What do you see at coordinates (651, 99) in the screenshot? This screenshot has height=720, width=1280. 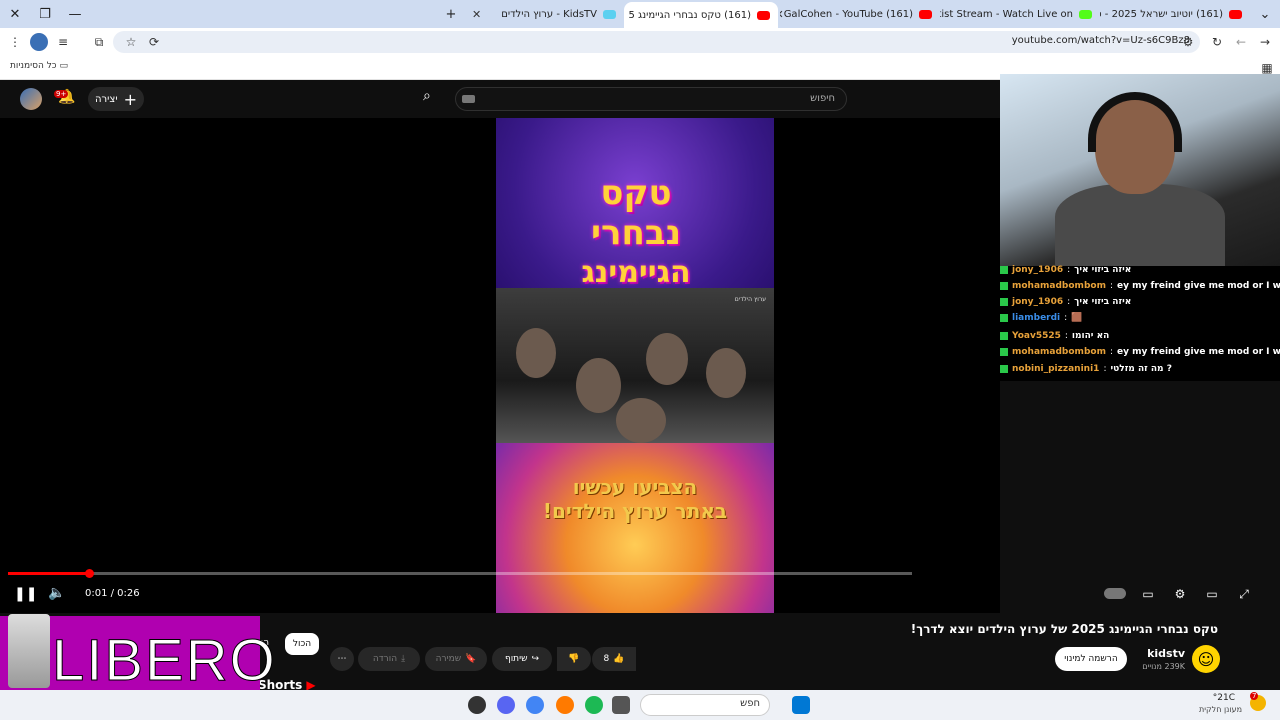 I see `search-input` at bounding box center [651, 99].